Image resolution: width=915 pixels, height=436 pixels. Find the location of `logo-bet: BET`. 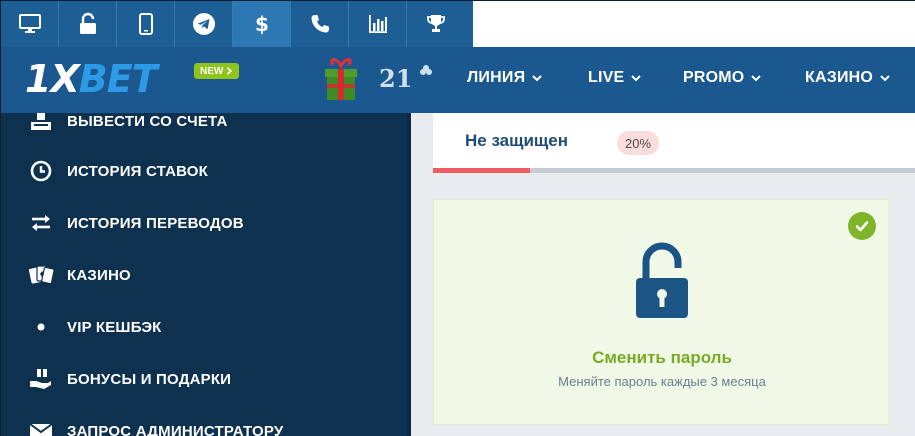

logo-bet: BET is located at coordinates (118, 79).